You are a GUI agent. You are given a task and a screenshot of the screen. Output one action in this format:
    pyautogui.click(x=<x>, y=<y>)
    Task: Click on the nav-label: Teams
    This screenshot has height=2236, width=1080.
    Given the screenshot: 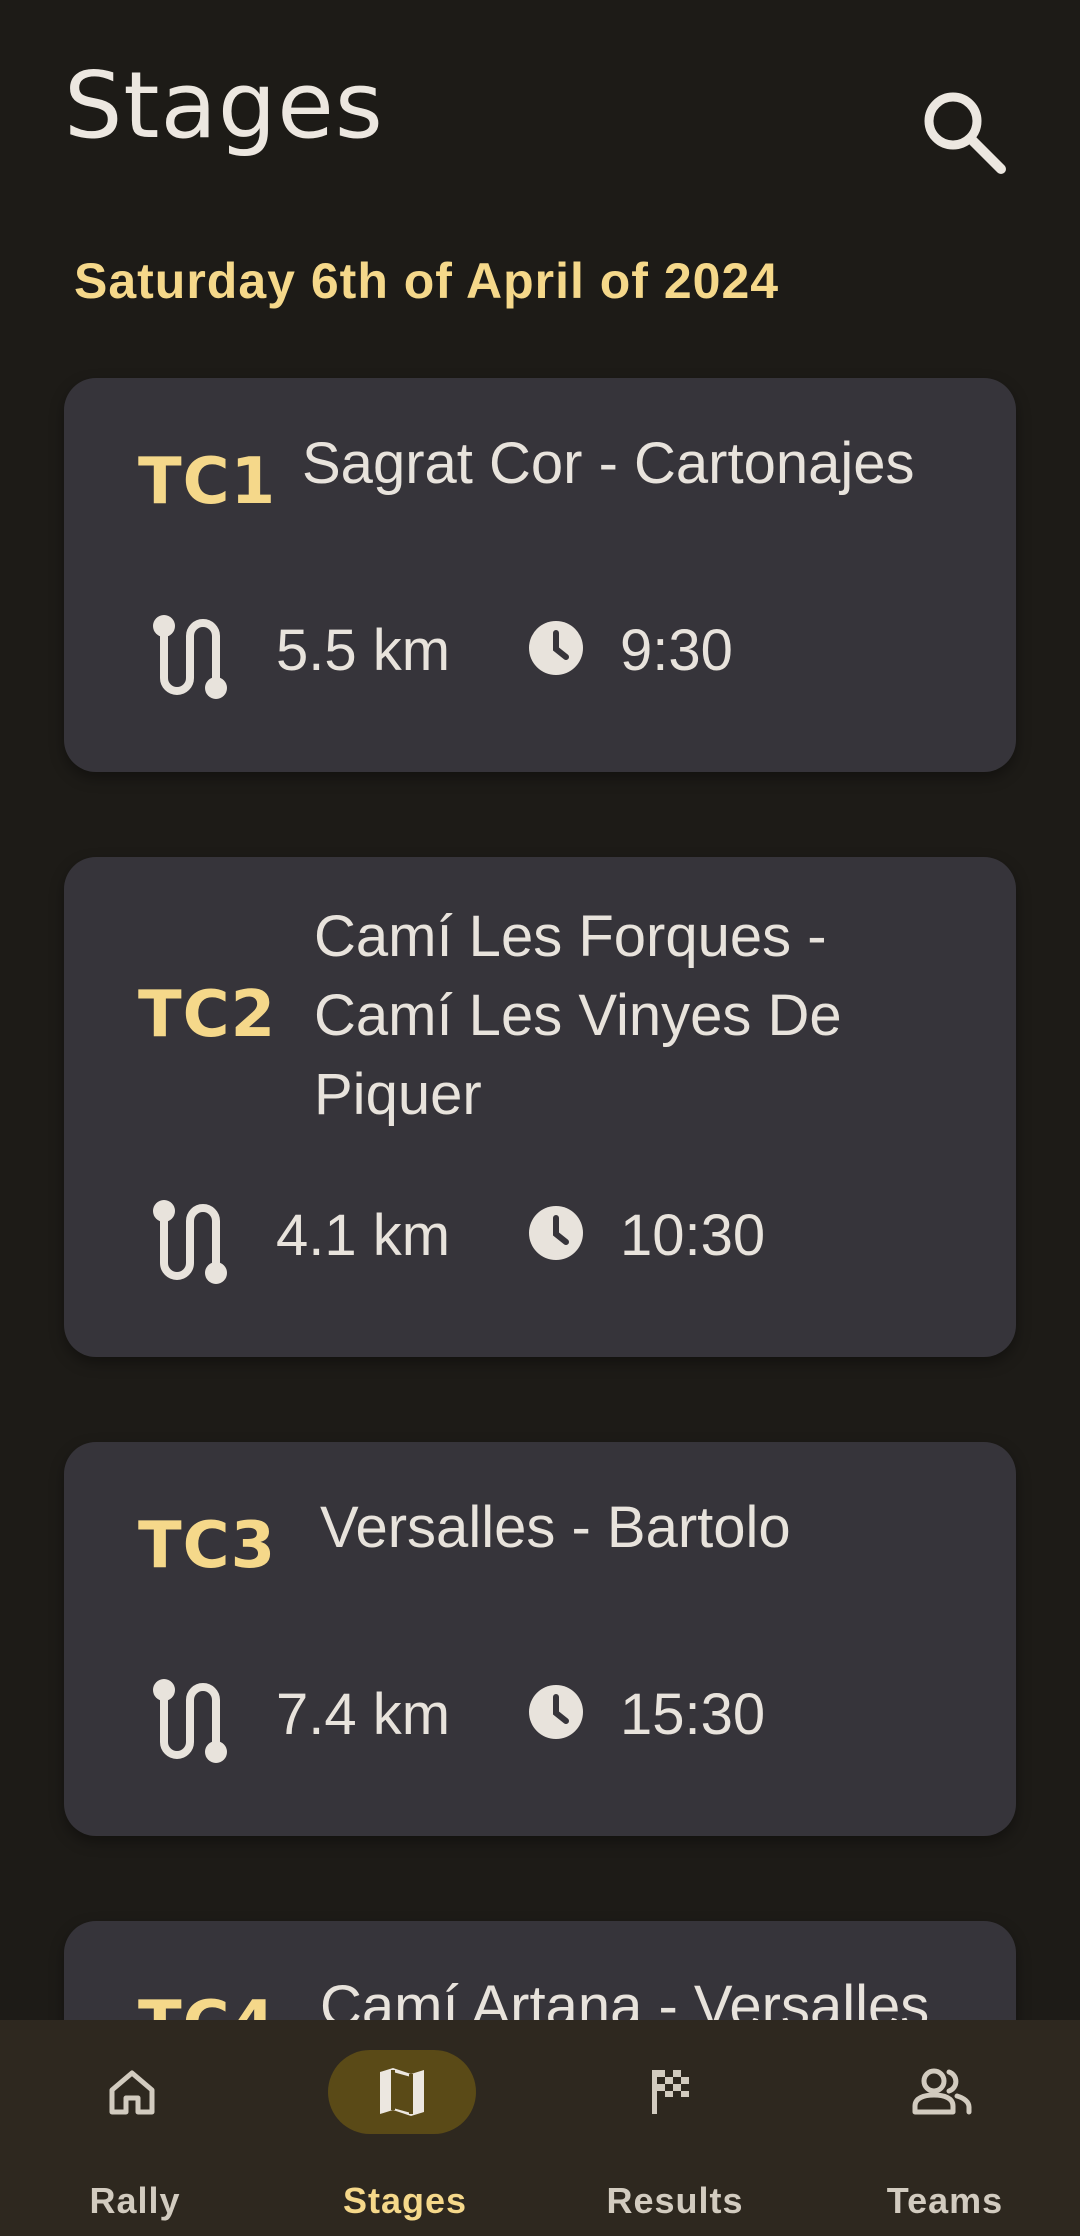 What is the action you would take?
    pyautogui.click(x=945, y=2200)
    